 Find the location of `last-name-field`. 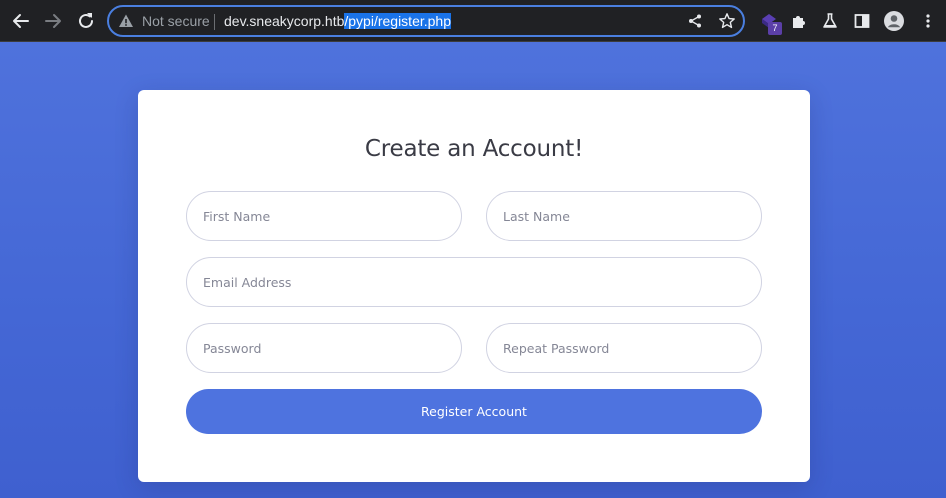

last-name-field is located at coordinates (624, 216).